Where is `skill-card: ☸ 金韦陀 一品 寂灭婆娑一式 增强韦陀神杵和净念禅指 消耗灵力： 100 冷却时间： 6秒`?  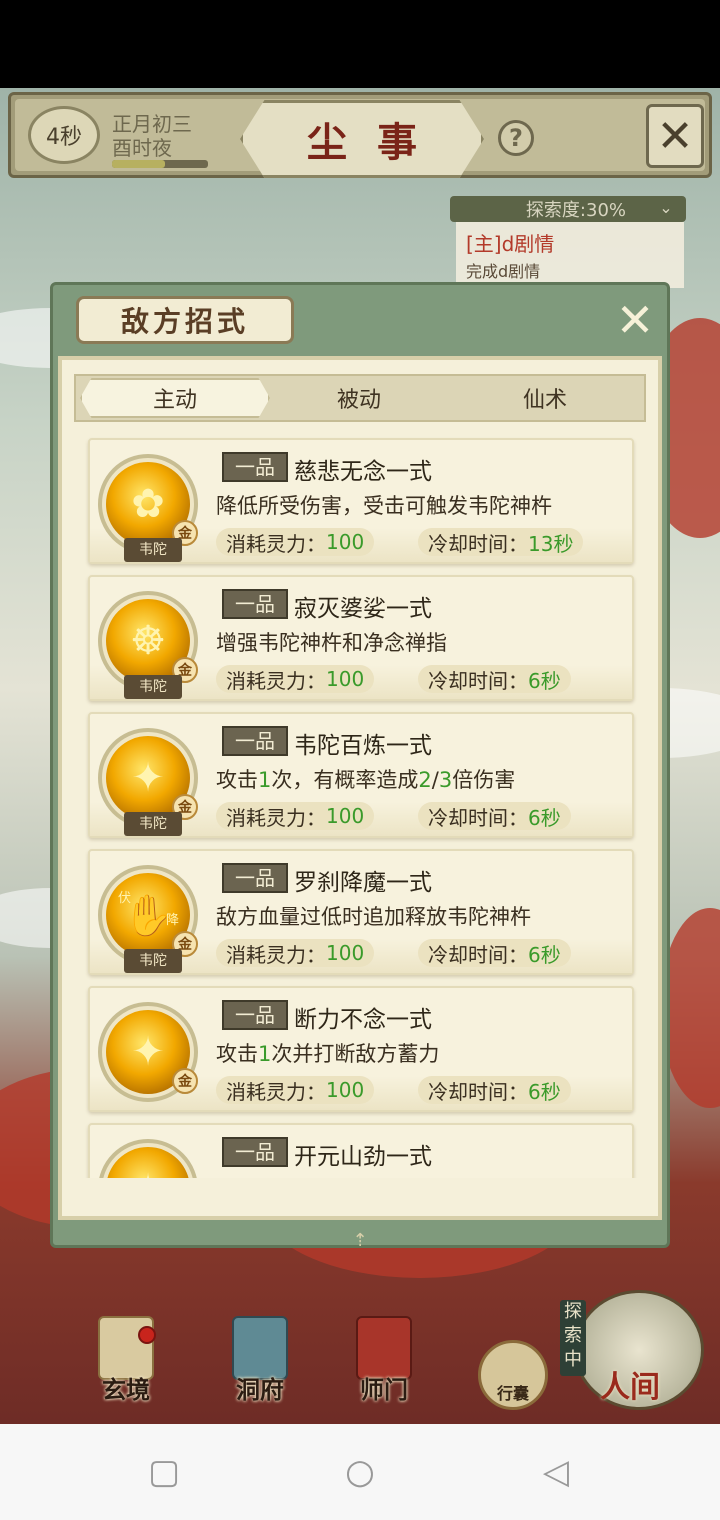
skill-card: ☸ 金韦陀 一品 寂灭婆娑一式 增强韦陀神杵和净念禅指 消耗灵力： 100 冷却时间： 6秒 is located at coordinates (361, 638).